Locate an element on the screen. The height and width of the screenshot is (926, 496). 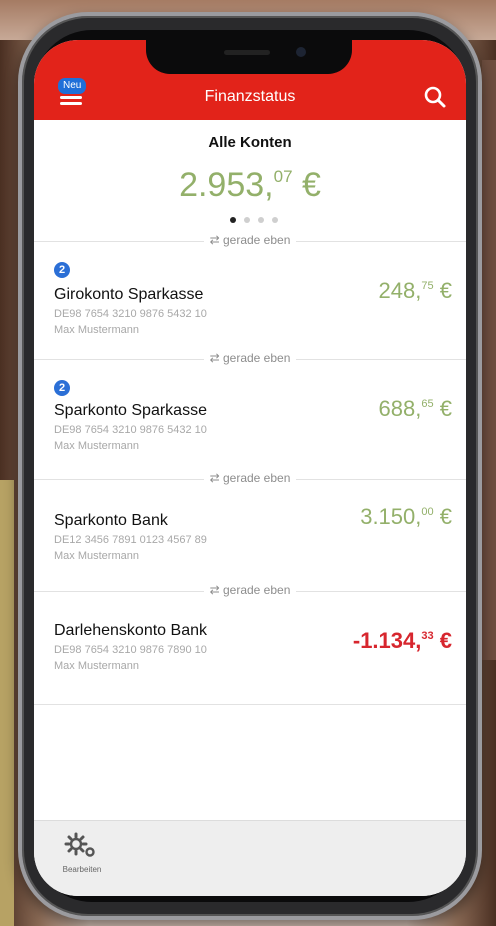
background-left is located at coordinates (7, 703).